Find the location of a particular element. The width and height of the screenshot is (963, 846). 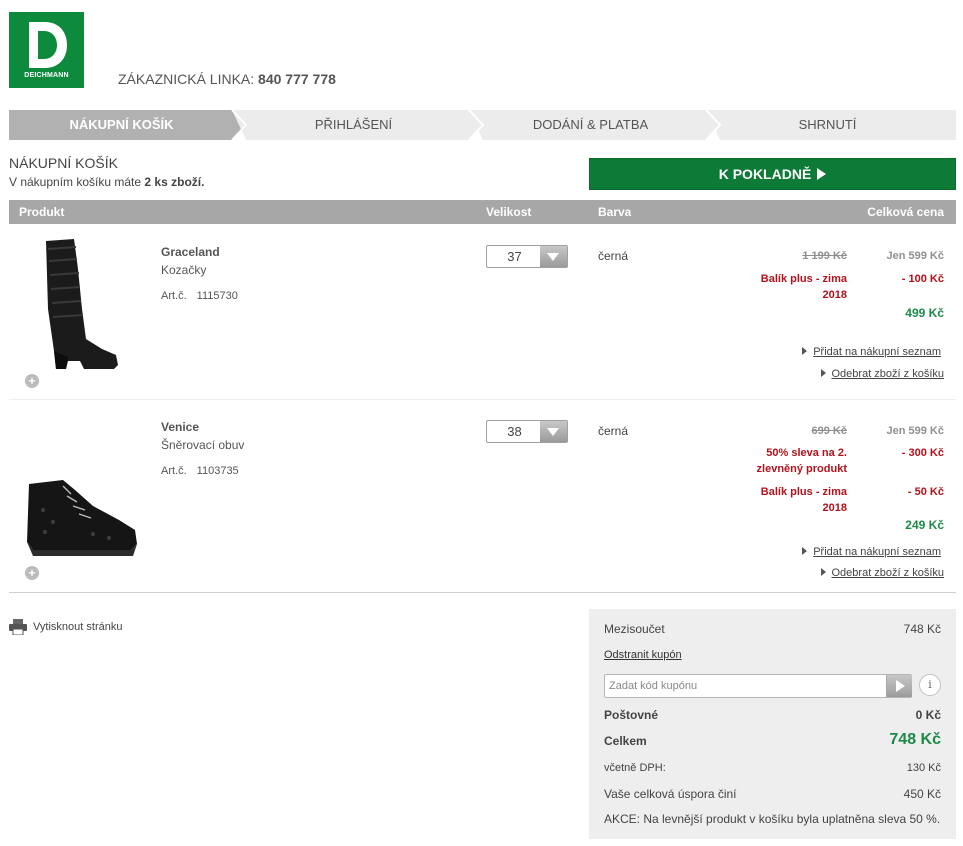

coupon-input is located at coordinates (758, 686).